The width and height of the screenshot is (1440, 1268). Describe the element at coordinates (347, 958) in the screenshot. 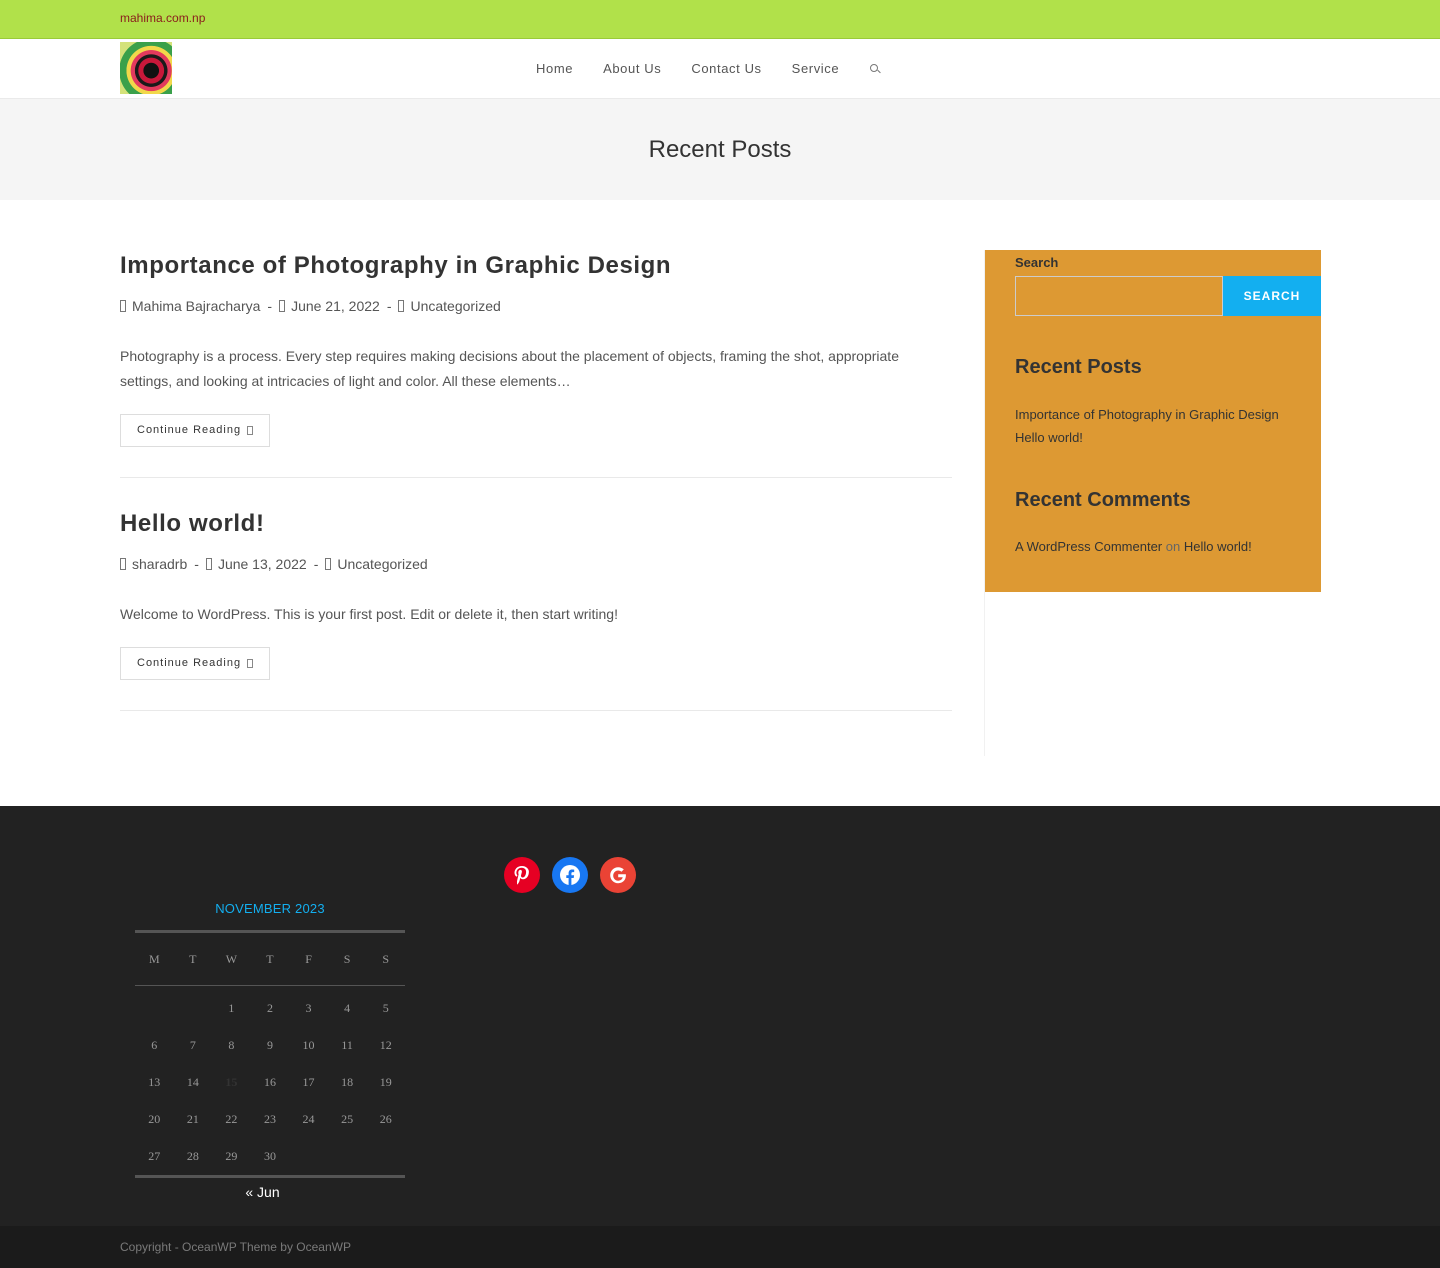

I see `weekday-header: S` at that location.